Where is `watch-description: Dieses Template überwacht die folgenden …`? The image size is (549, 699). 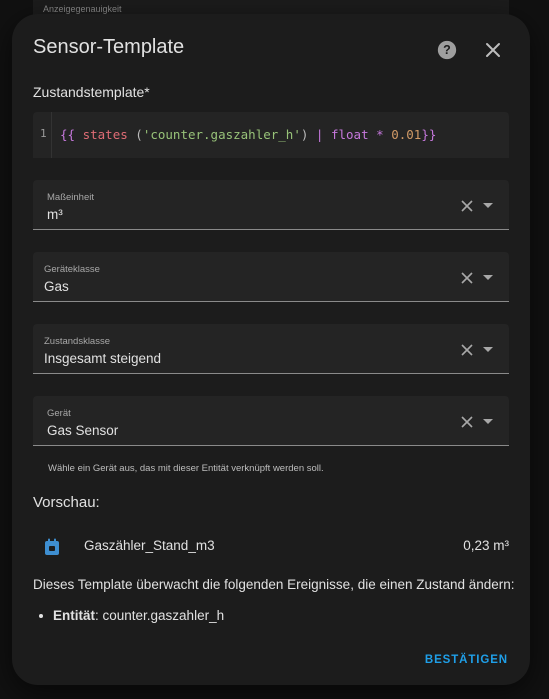 watch-description: Dieses Template überwacht die folgenden … is located at coordinates (274, 584).